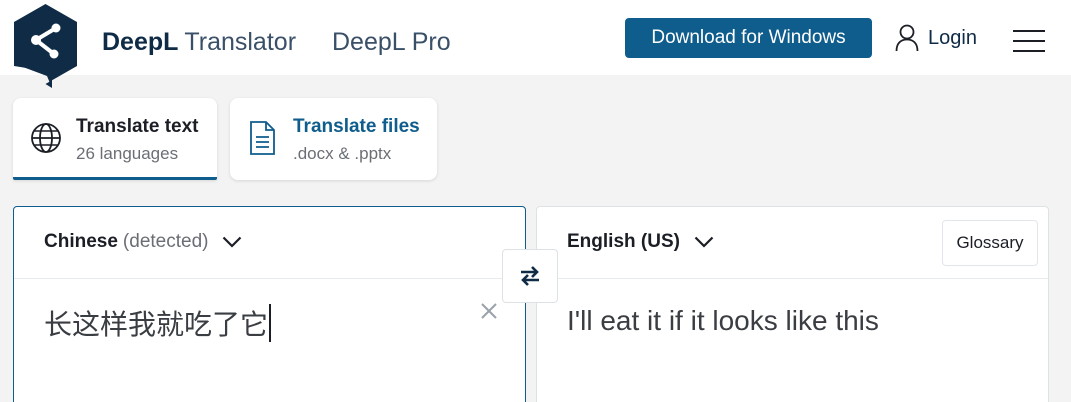 This screenshot has width=1071, height=402. Describe the element at coordinates (990, 243) in the screenshot. I see `glossary-button: Glossary` at that location.